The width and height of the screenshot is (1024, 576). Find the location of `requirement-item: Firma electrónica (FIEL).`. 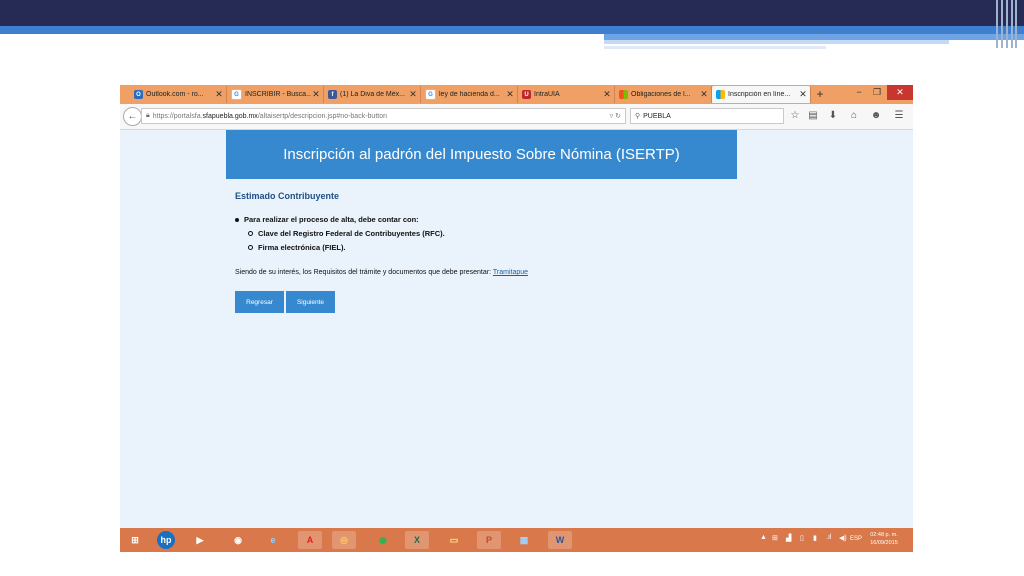

requirement-item: Firma electrónica (FIEL). is located at coordinates (346, 247).